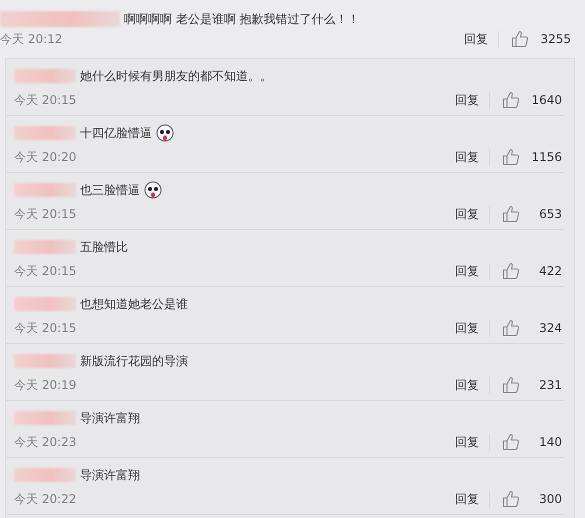  Describe the element at coordinates (104, 247) in the screenshot. I see `comment-text: 五脸懵比` at that location.